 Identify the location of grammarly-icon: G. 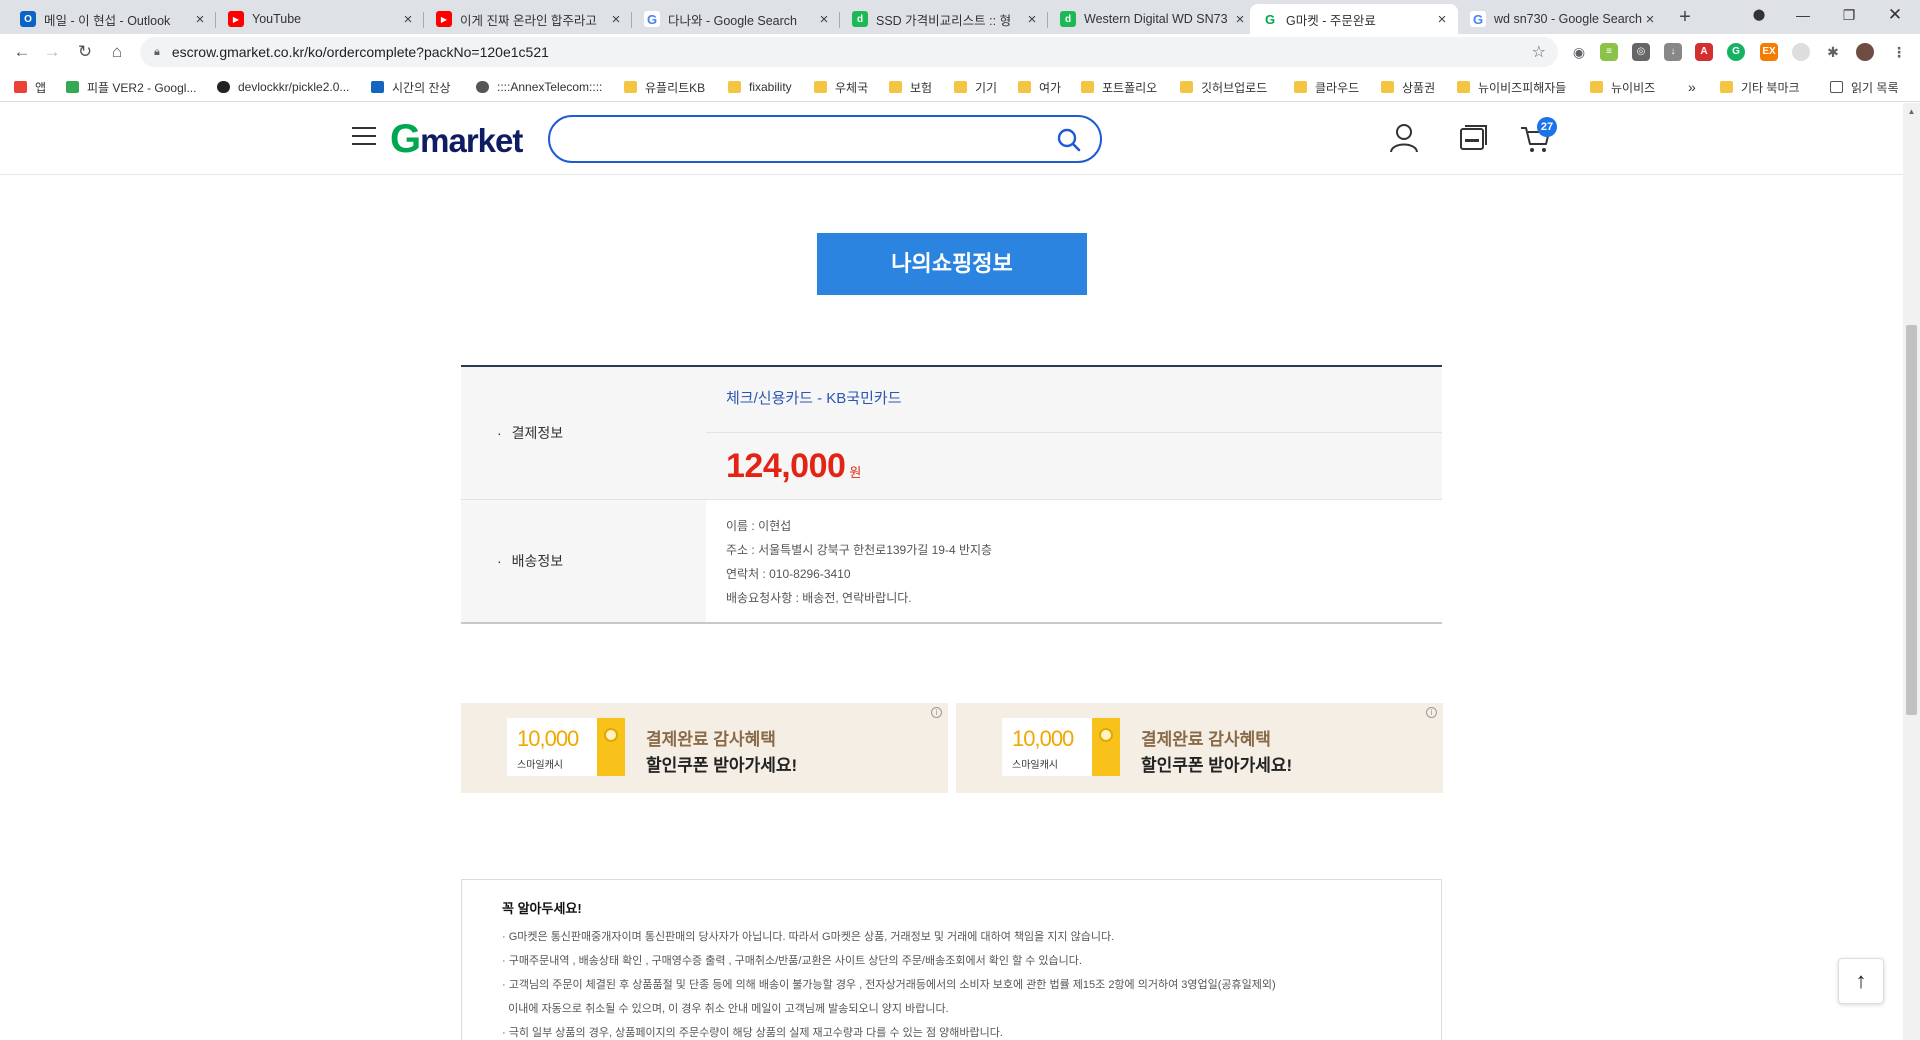
(1736, 52).